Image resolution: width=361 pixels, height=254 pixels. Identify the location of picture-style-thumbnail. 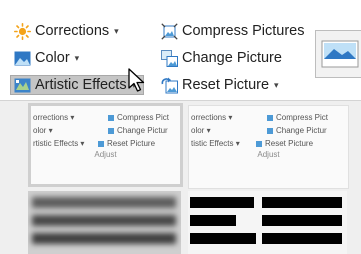
(338, 54).